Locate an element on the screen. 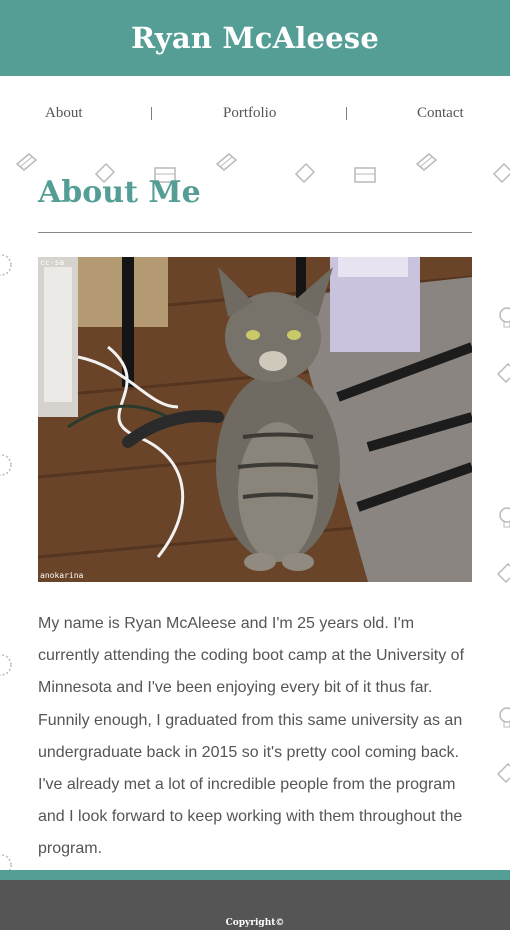  nav-link-portfolio: Portfolio is located at coordinates (249, 113).